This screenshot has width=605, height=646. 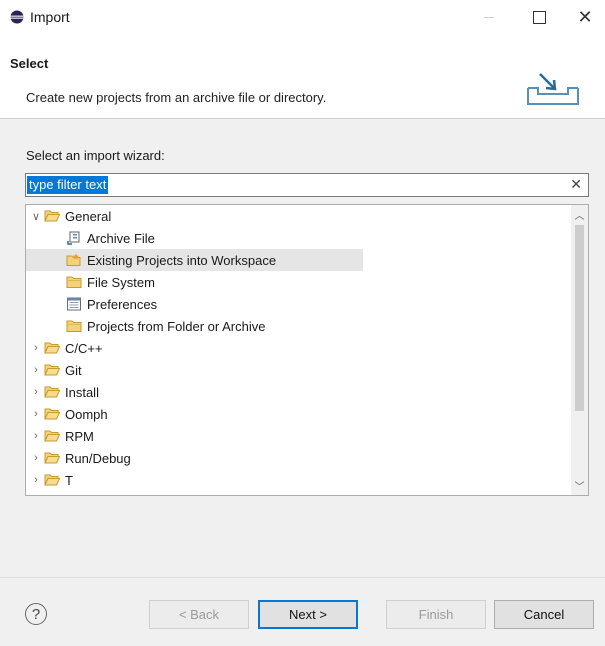 I want to click on tree-item-label: Existing Projects into Workspace, so click(x=182, y=260).